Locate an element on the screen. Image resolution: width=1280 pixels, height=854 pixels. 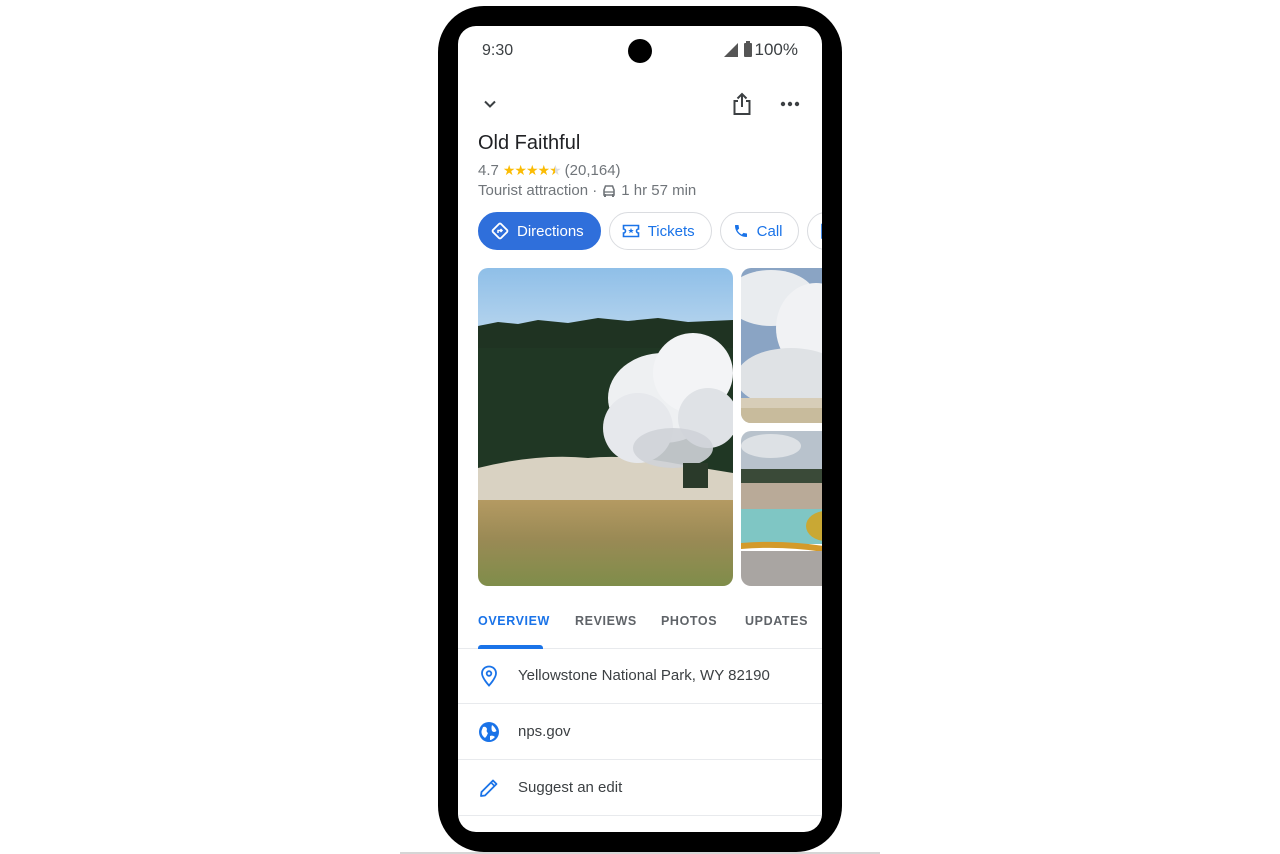
website-row: nps.gov is located at coordinates (640, 732).